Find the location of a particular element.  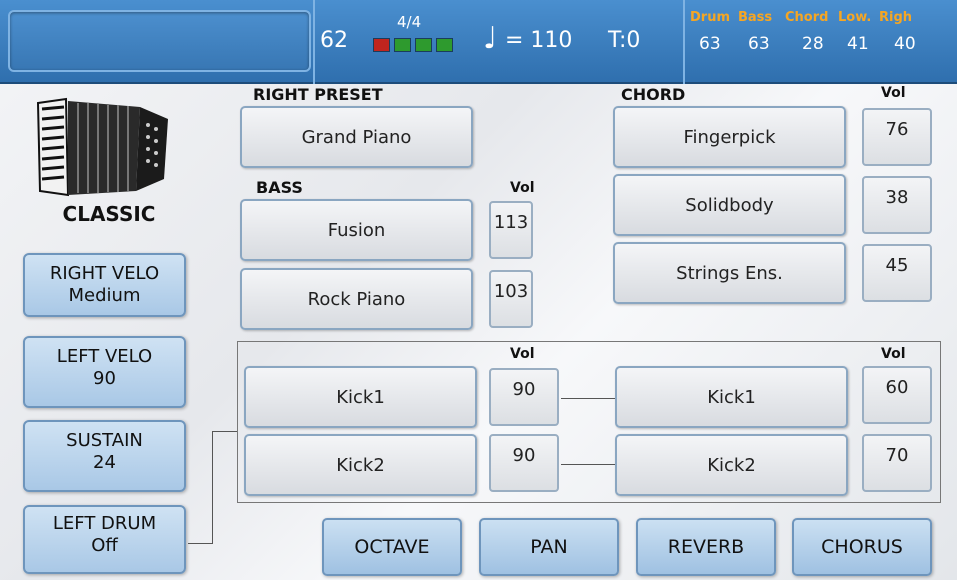

chorus-button: CHORUS is located at coordinates (862, 547).